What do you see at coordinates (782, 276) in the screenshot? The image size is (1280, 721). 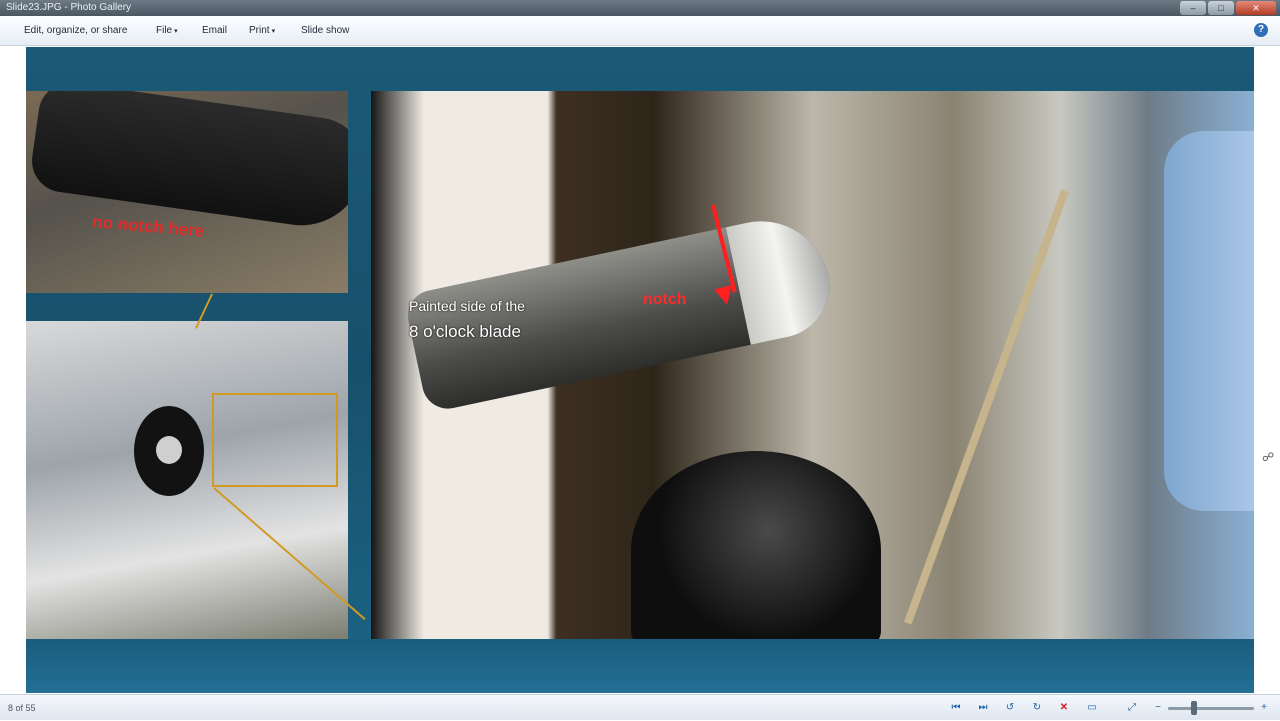 I see `blade-tip` at bounding box center [782, 276].